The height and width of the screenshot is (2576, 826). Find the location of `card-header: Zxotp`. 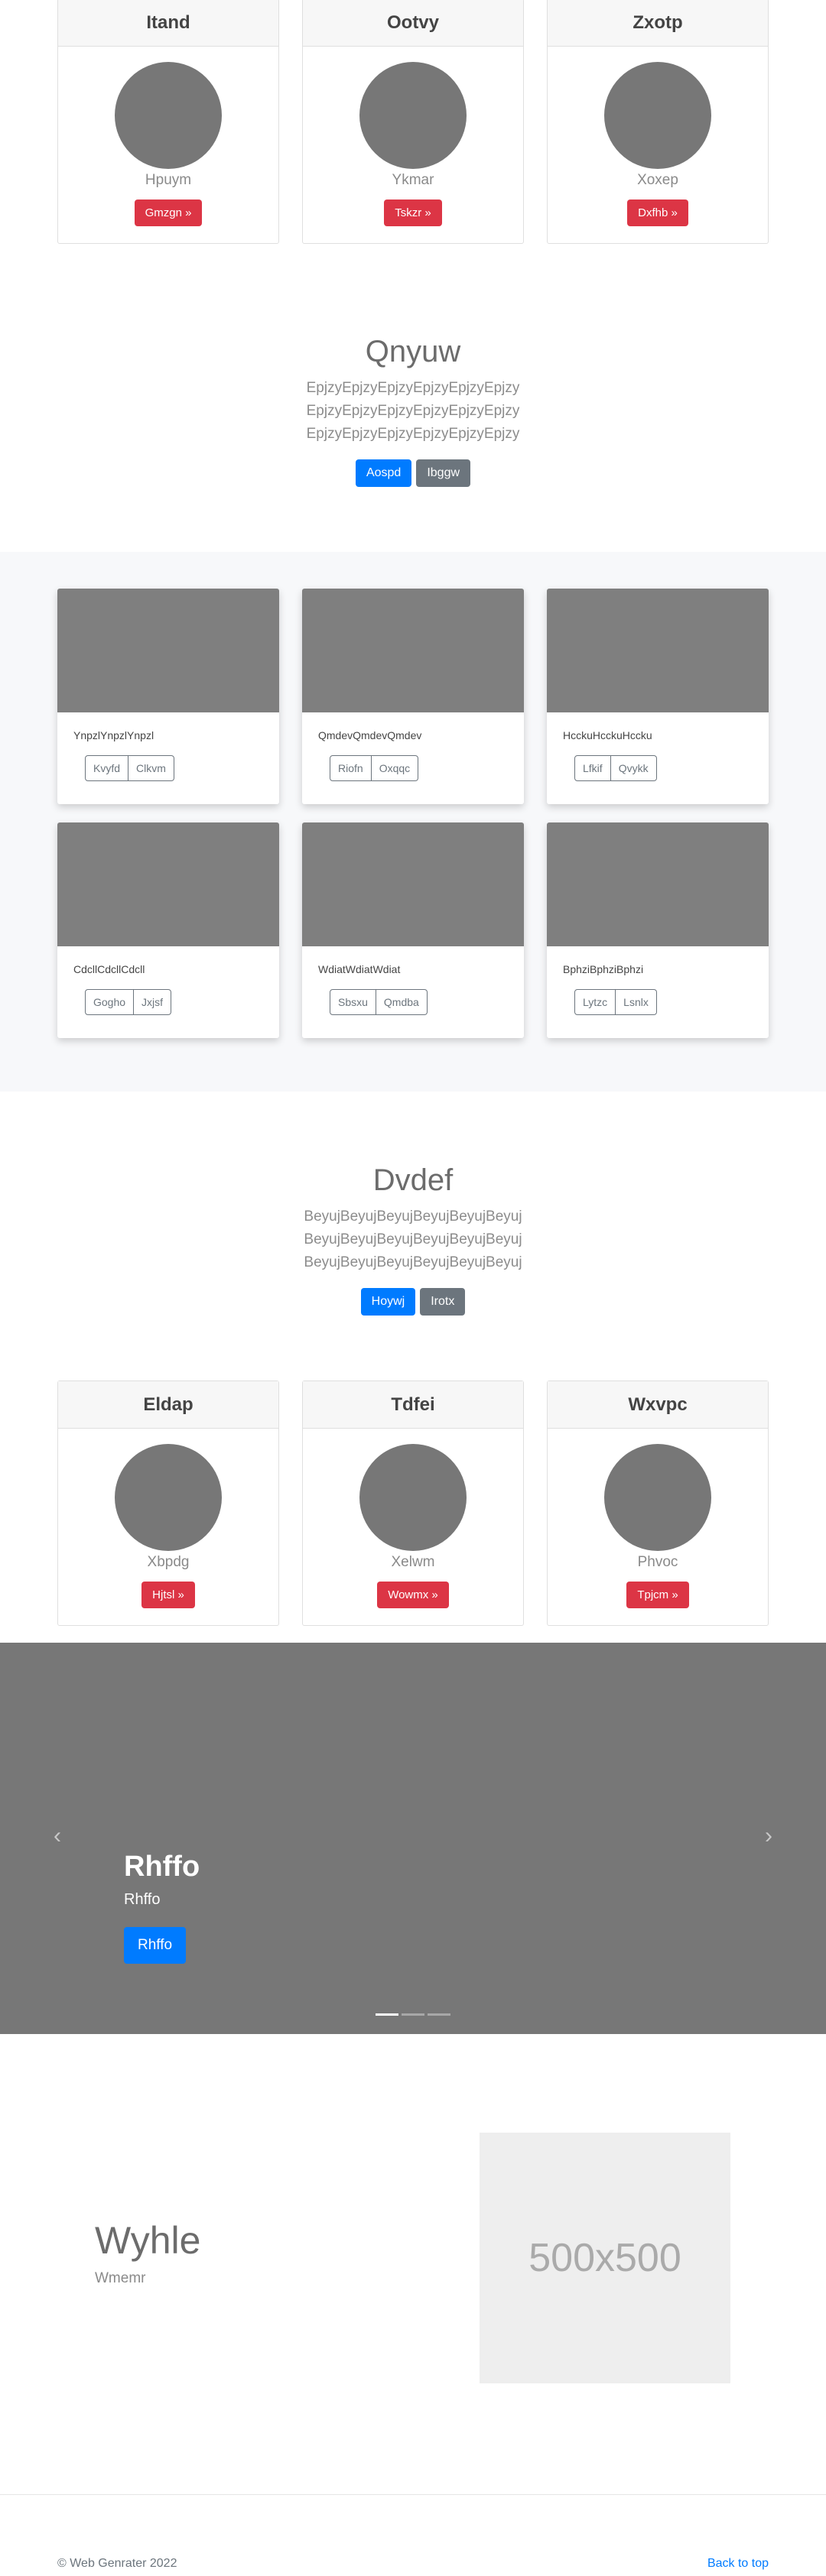

card-header: Zxotp is located at coordinates (658, 23).